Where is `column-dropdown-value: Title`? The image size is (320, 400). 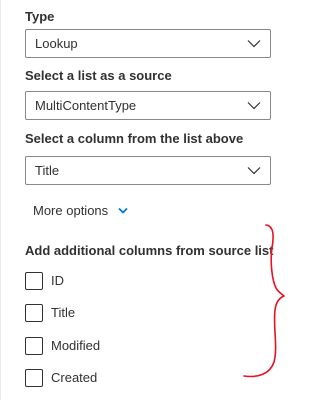
column-dropdown-value: Title is located at coordinates (47, 170).